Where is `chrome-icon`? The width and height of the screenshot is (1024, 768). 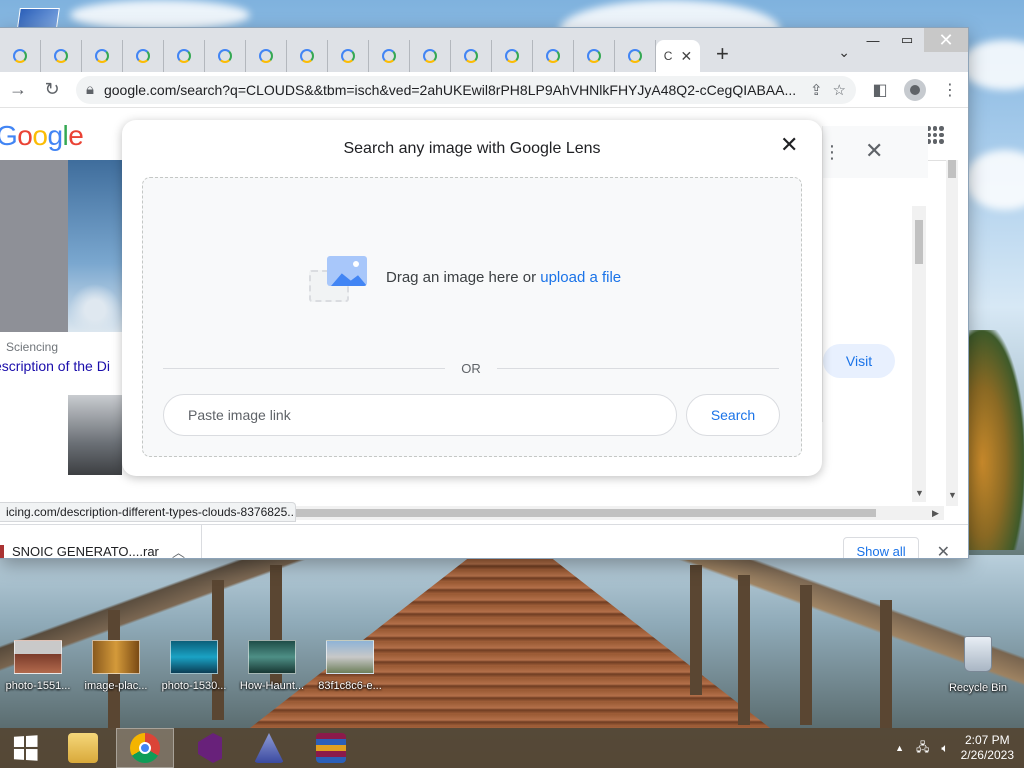 chrome-icon is located at coordinates (145, 748).